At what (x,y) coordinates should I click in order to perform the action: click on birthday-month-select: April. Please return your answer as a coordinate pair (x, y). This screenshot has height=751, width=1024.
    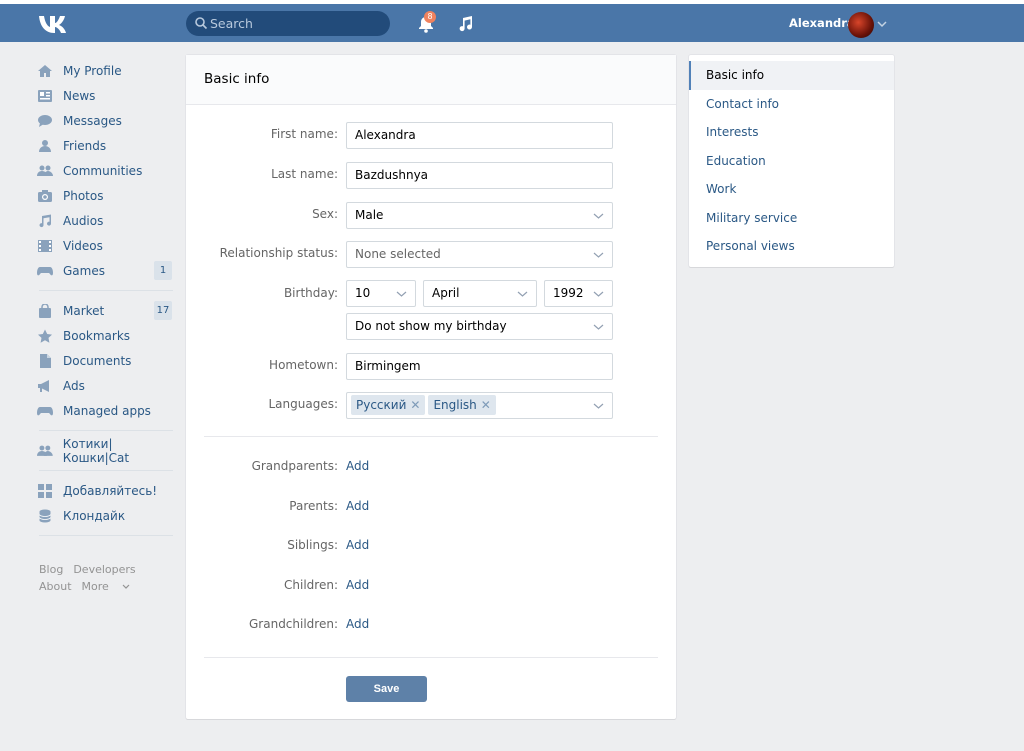
    Looking at the image, I should click on (480, 293).